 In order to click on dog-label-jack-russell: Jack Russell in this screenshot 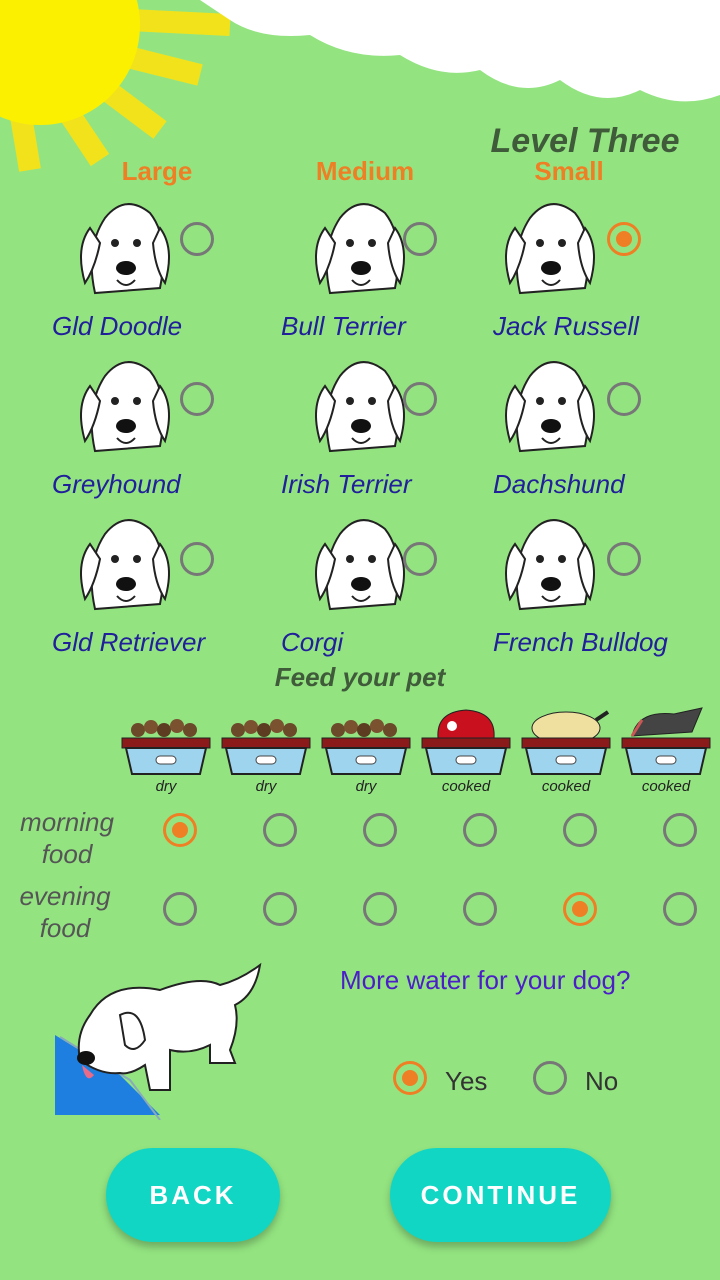, I will do `click(566, 326)`.